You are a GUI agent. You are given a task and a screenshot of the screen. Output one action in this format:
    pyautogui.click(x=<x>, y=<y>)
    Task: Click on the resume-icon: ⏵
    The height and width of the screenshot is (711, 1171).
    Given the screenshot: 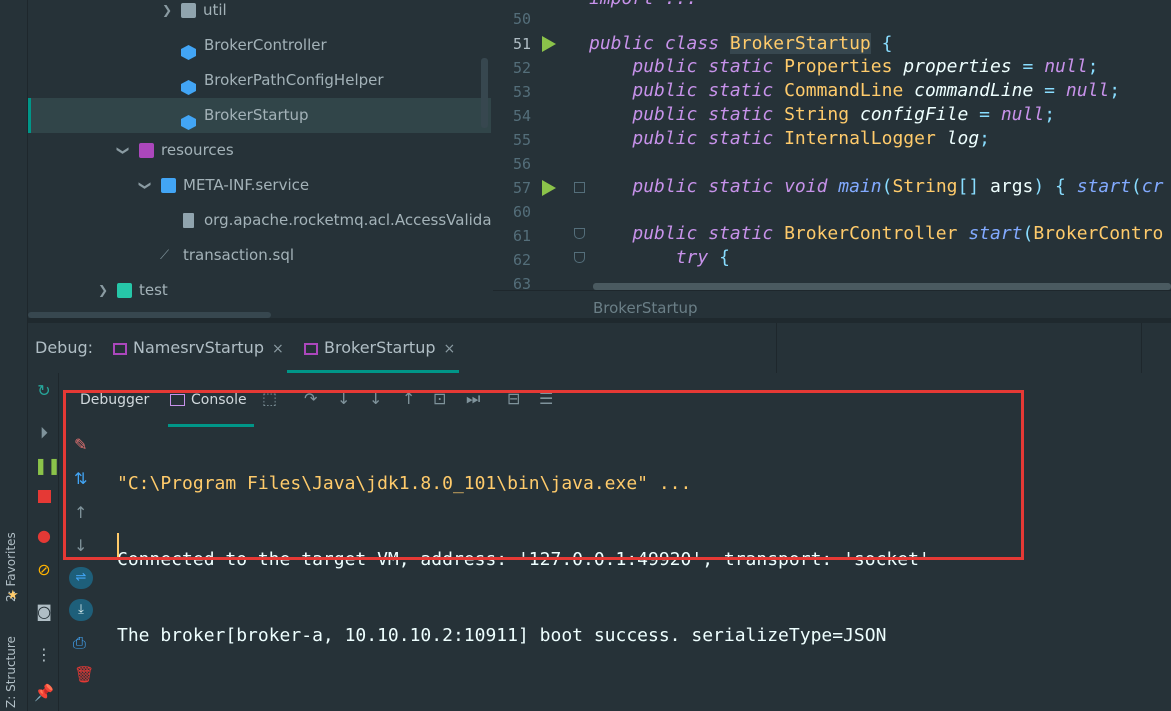 What is the action you would take?
    pyautogui.click(x=44, y=433)
    